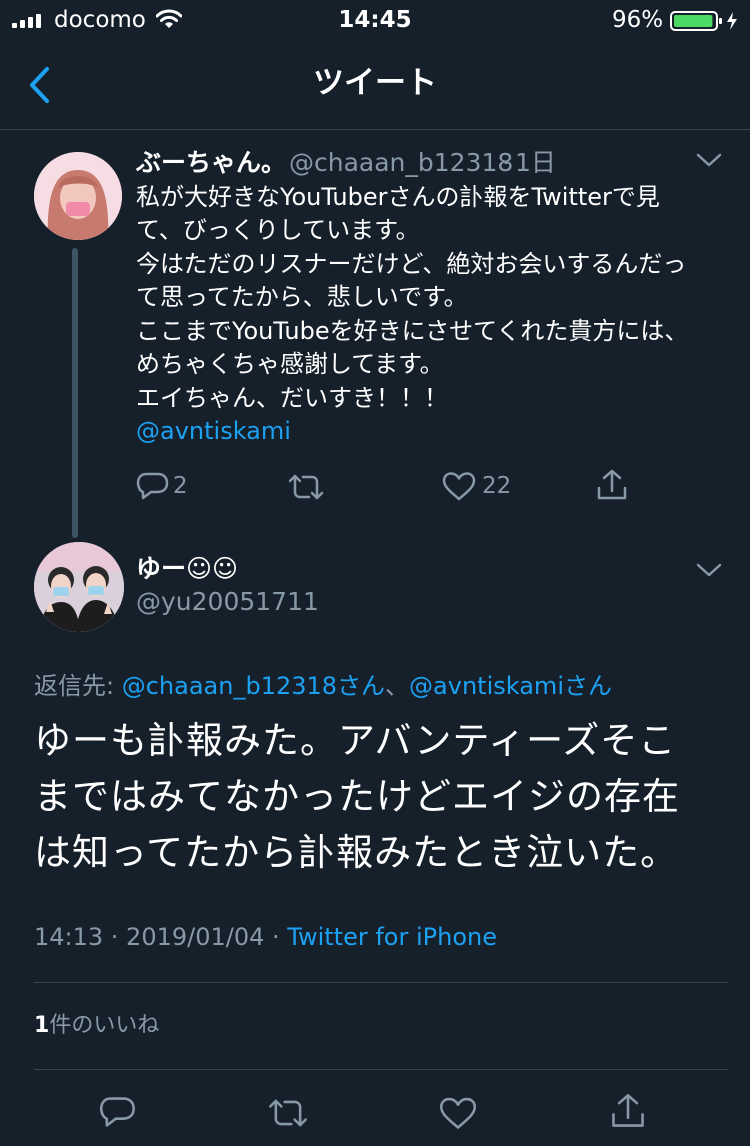 The height and width of the screenshot is (1146, 750). Describe the element at coordinates (180, 486) in the screenshot. I see `reply-count: 2` at that location.